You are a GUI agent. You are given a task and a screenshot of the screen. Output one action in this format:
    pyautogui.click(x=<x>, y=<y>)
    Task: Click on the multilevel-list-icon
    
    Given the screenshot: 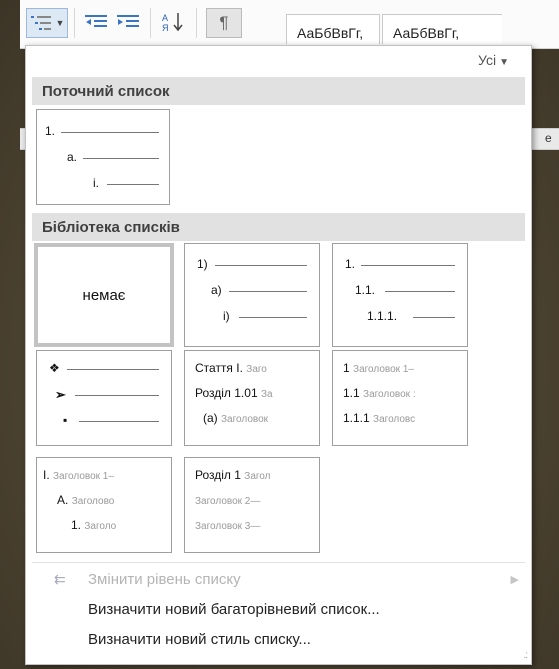 What is the action you would take?
    pyautogui.click(x=40, y=23)
    